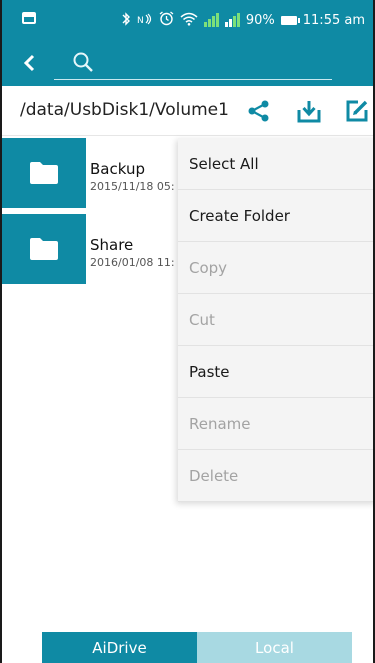 Image resolution: width=375 pixels, height=663 pixels. Describe the element at coordinates (212, 63) in the screenshot. I see `search-input` at that location.